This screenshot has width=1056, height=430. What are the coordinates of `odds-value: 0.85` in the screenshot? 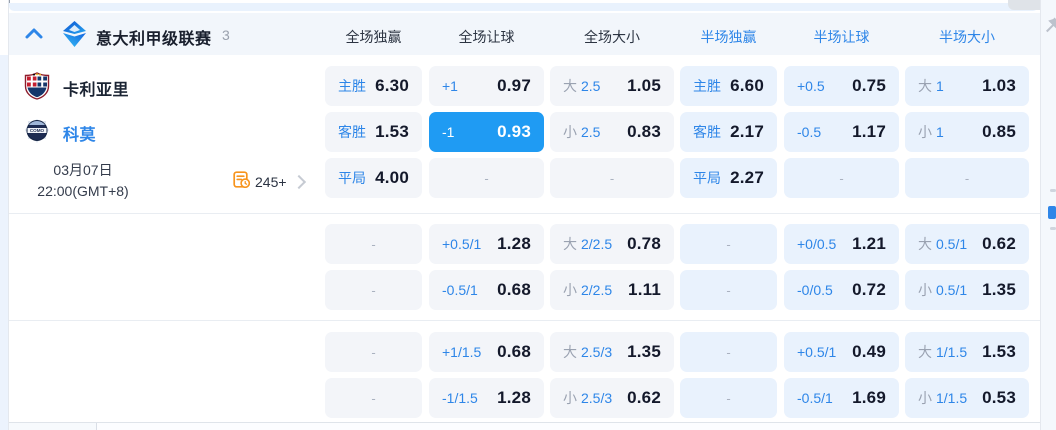 It's located at (999, 131).